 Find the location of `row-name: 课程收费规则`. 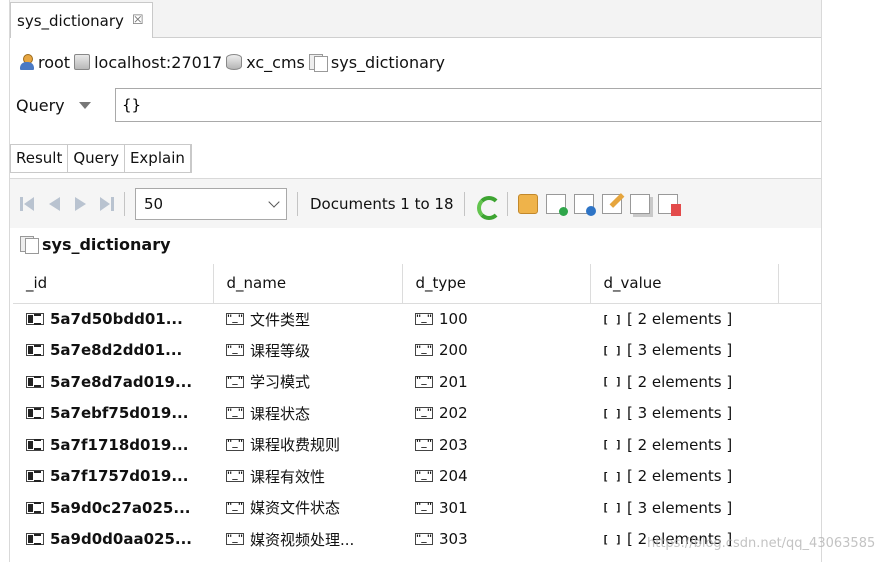

row-name: 课程收费规则 is located at coordinates (295, 445).